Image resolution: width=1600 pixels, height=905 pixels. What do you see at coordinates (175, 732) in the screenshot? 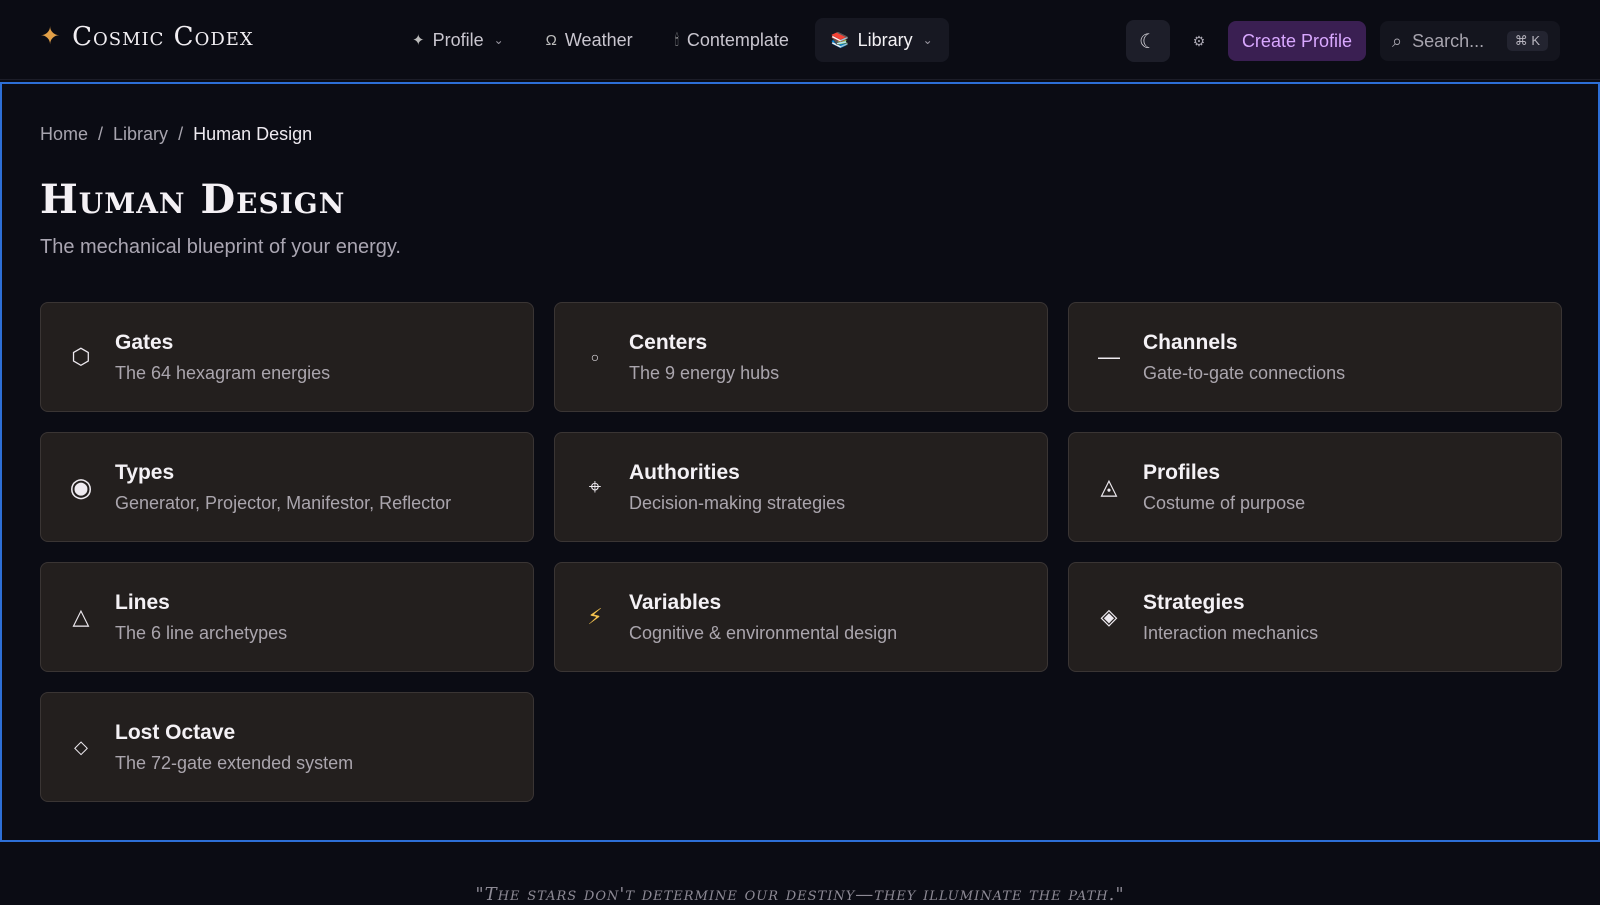
I see `card-title: Lost Octave` at bounding box center [175, 732].